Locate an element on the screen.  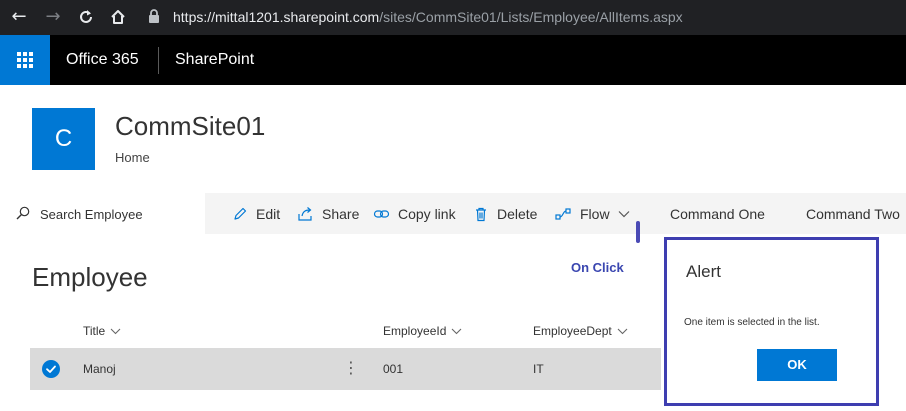
share-button: Share is located at coordinates (328, 213).